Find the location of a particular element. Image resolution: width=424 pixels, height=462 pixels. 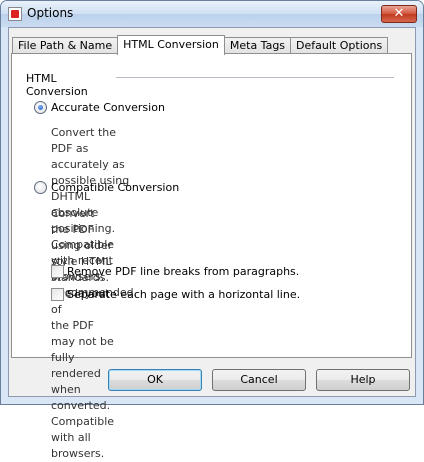

close-button: ✕ is located at coordinates (399, 14).